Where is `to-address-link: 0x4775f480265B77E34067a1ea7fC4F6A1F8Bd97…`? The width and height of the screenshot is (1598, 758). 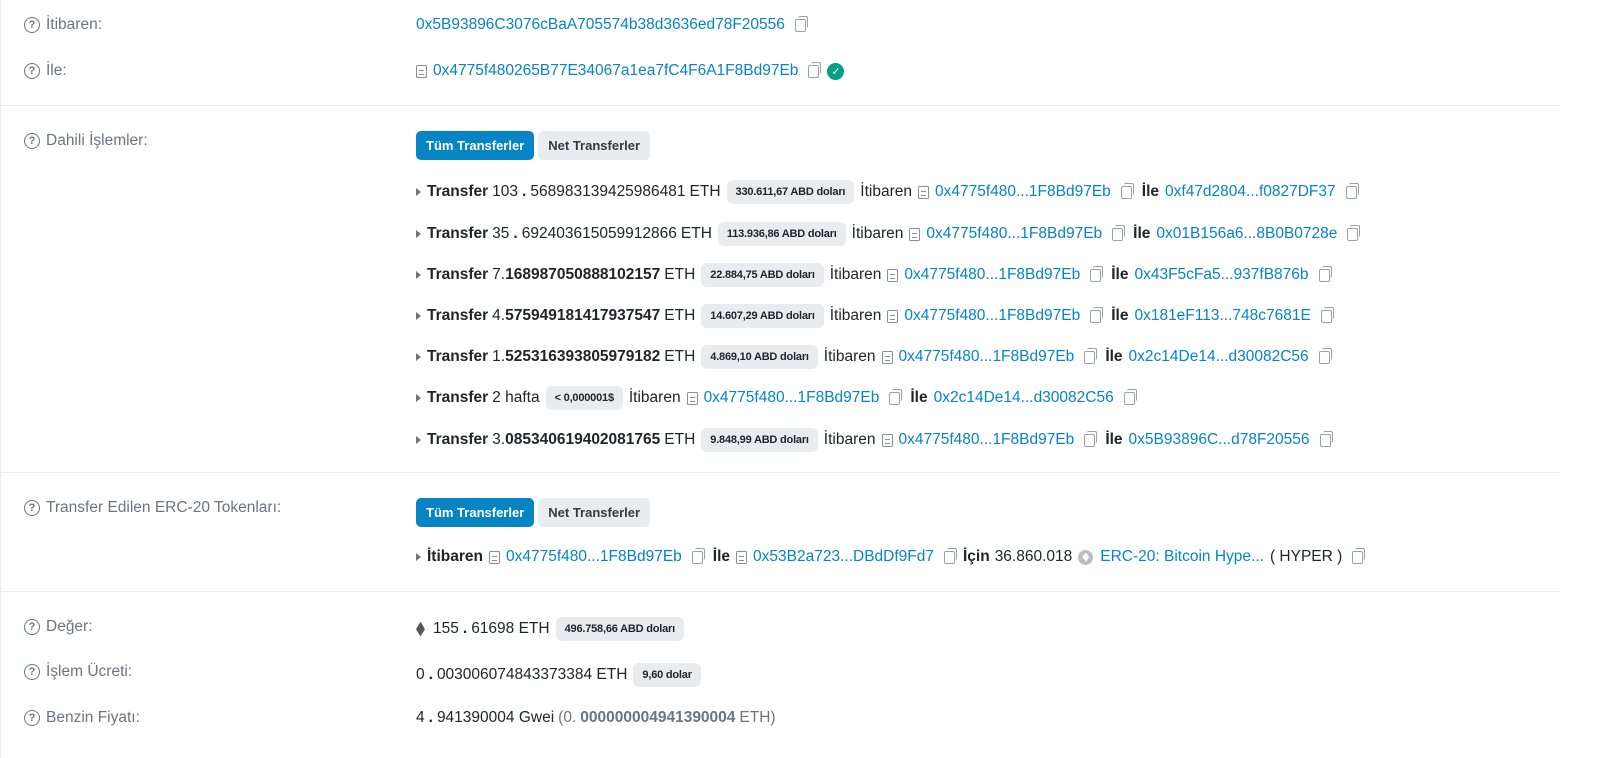
to-address-link: 0x4775f480265B77E34067a1ea7fC4F6A1F8Bd97… is located at coordinates (615, 71).